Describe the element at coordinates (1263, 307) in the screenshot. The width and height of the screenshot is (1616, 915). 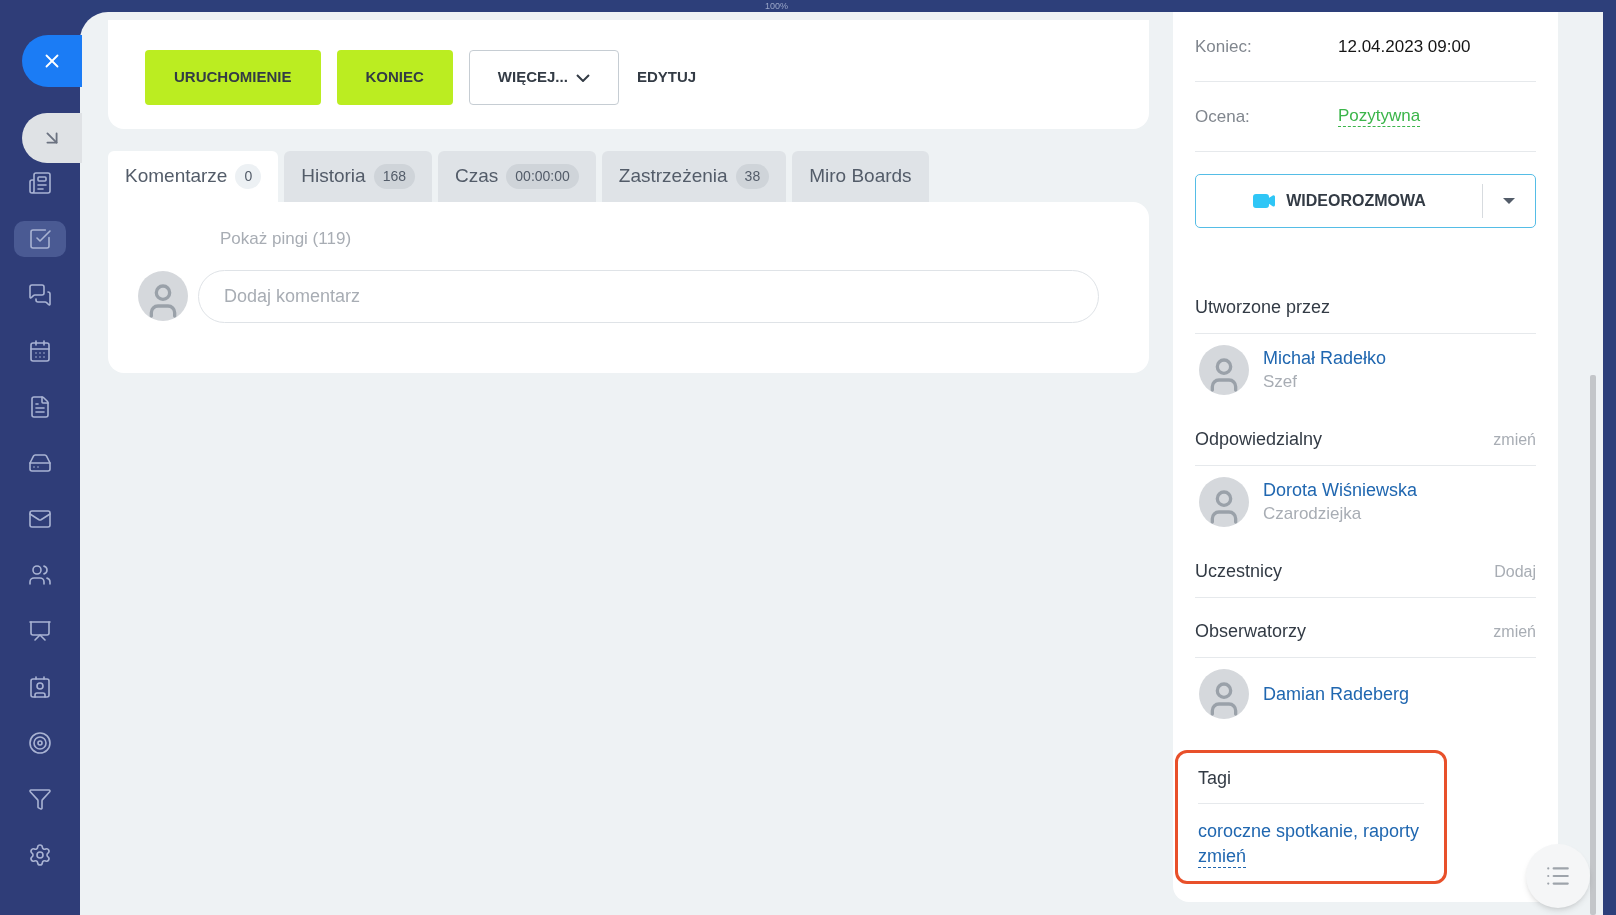
I see `section-title: Utworzone przez` at that location.